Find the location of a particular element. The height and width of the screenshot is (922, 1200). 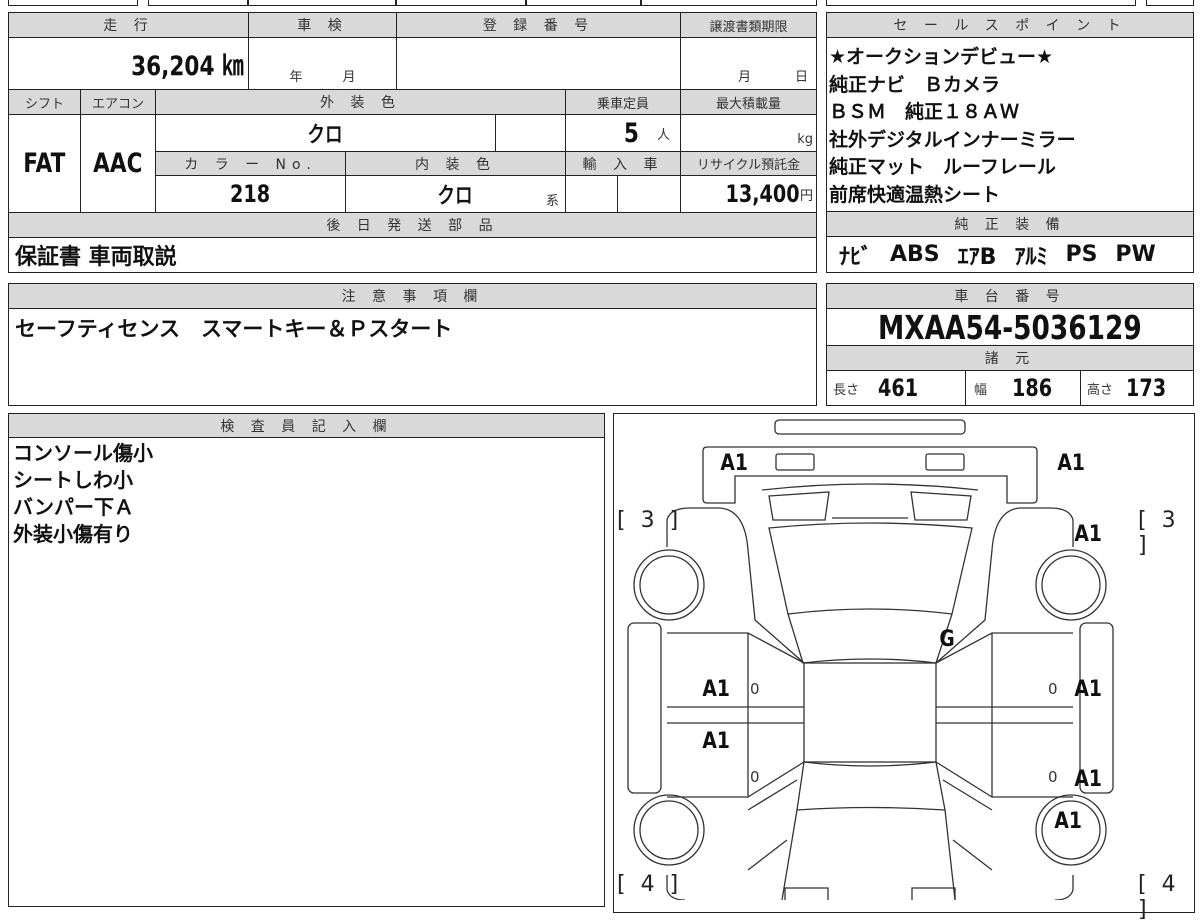

shift-value: FAT is located at coordinates (44, 163).